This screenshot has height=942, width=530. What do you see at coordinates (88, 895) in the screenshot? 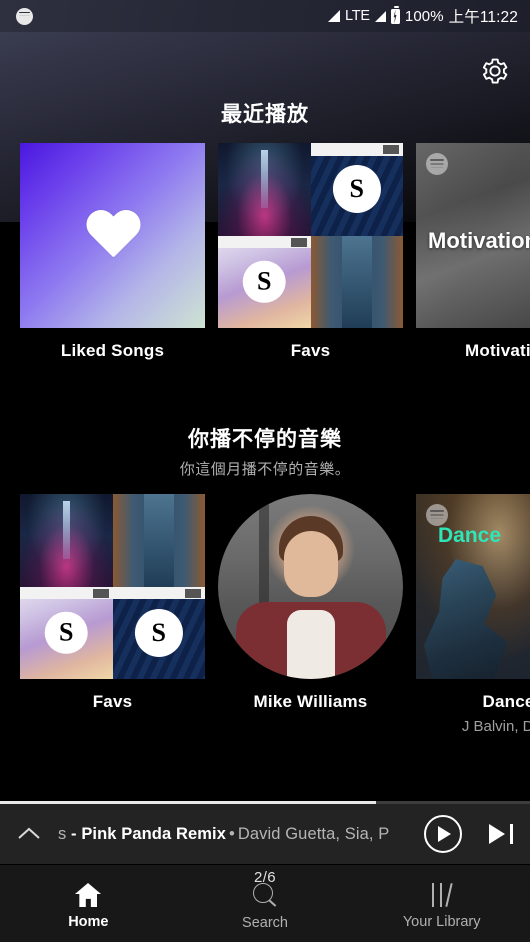
I see `home-icon` at bounding box center [88, 895].